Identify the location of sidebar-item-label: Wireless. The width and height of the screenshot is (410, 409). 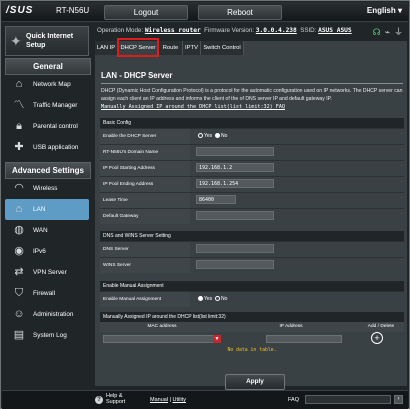
(45, 188).